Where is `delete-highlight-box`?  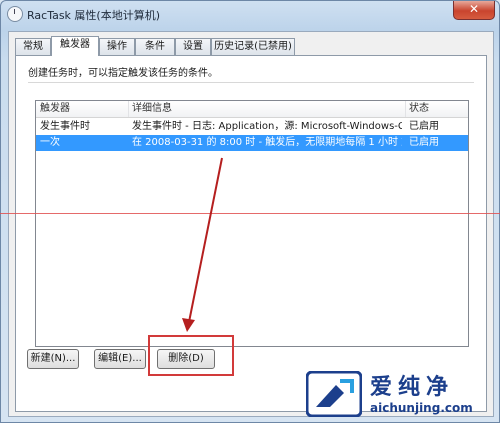
delete-highlight-box is located at coordinates (191, 355).